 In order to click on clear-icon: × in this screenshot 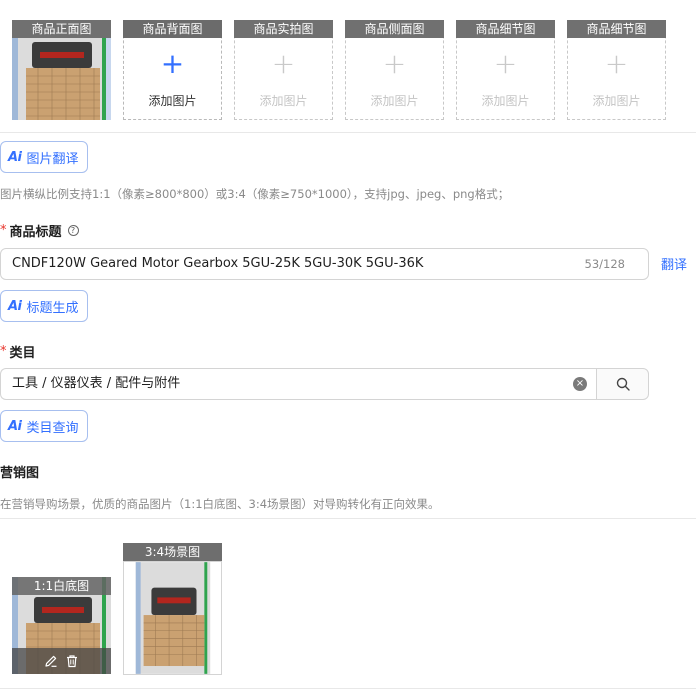, I will do `click(580, 384)`.